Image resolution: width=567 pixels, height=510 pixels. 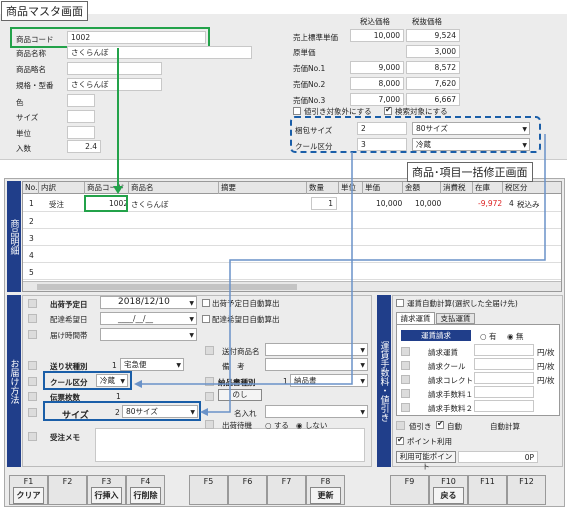 I want to click on unit-field, so click(x=81, y=132).